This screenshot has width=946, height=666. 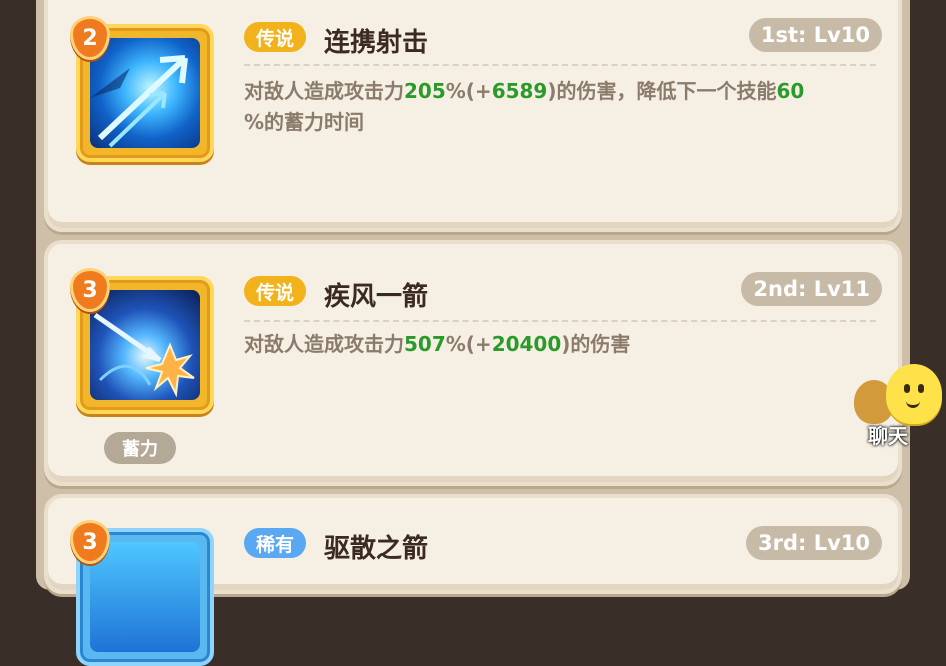 I want to click on skill-rank-badge: 3rd: Lv10, so click(x=813, y=543).